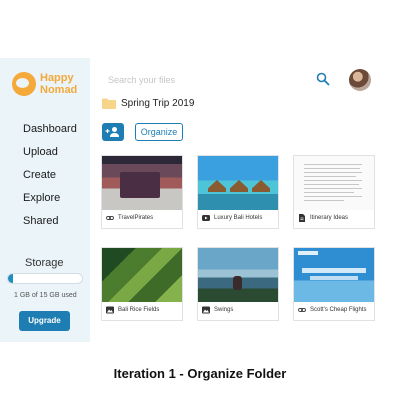 This screenshot has width=400, height=400. What do you see at coordinates (238, 218) in the screenshot?
I see `file-name: Luxury Bali Hotels` at bounding box center [238, 218].